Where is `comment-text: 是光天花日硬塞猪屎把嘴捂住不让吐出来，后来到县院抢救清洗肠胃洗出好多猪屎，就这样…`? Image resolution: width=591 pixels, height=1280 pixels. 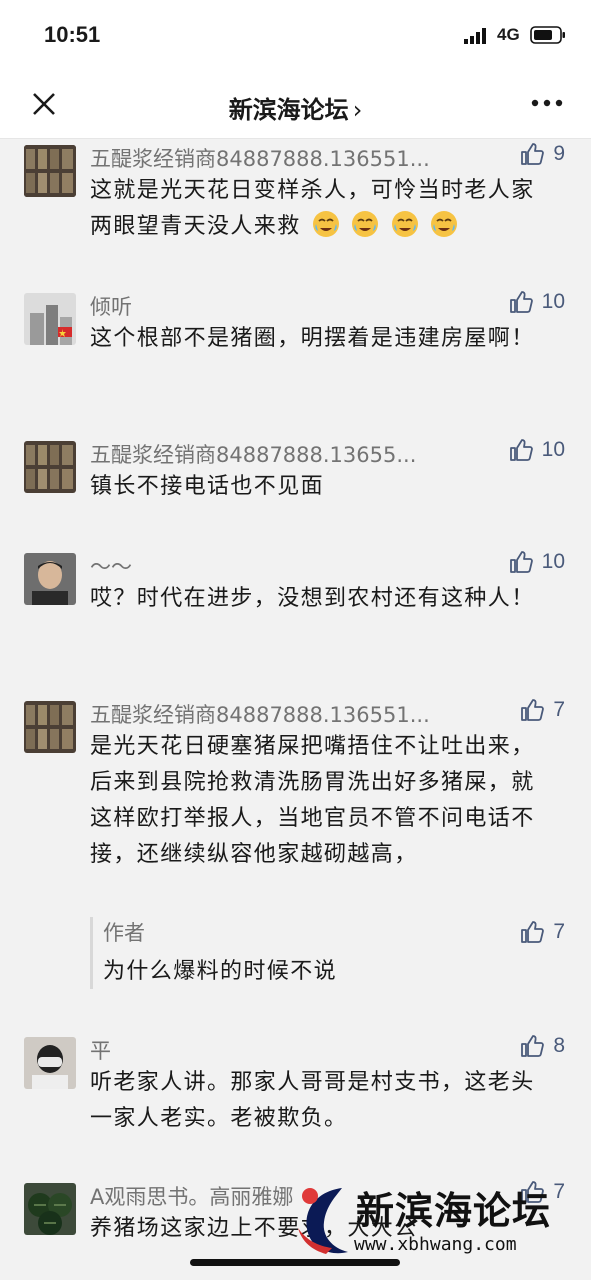 comment-text: 是光天花日硬塞猪屎把嘴捂住不让吐出来，后来到县院抢救清洗肠胃洗出好多猪屎，就这样… is located at coordinates (312, 800).